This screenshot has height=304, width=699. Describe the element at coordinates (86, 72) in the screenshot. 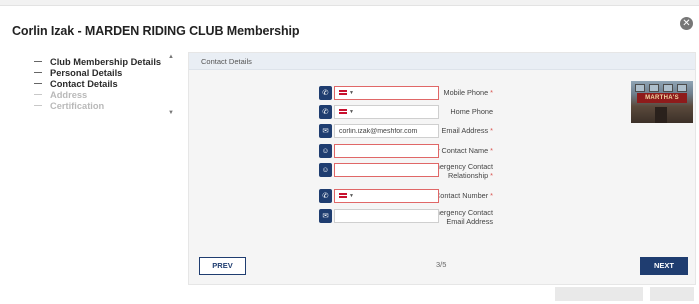

I see `step-label: Personal Details` at that location.